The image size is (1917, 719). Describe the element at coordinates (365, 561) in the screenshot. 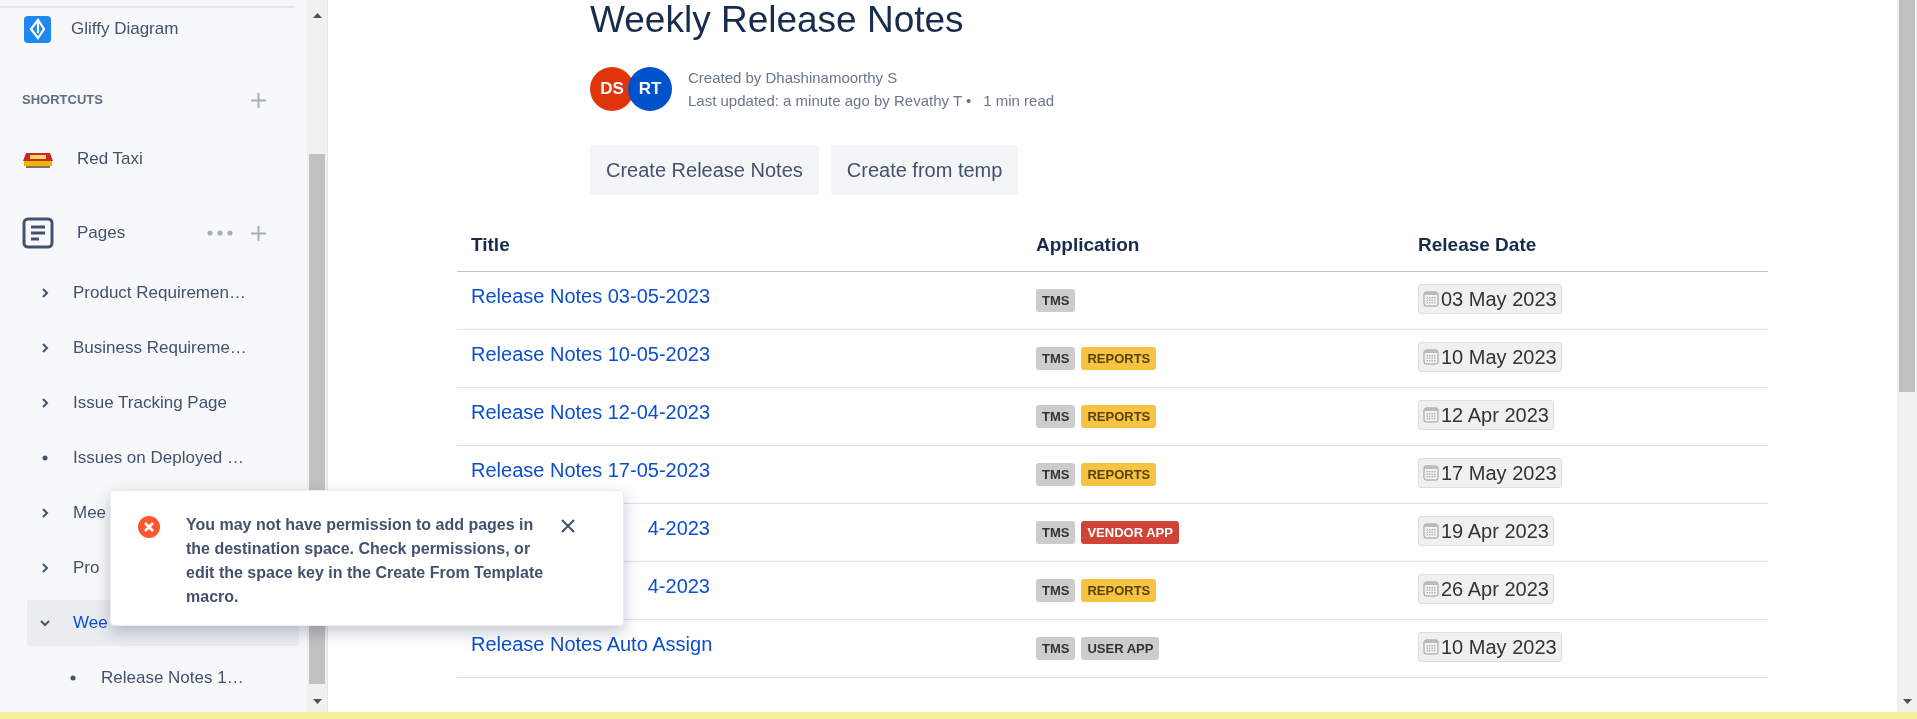

I see `toast-message: You may not have permission to add pages in the destination space. Check permissions, or edit the space key in the Create From Template macro.` at that location.